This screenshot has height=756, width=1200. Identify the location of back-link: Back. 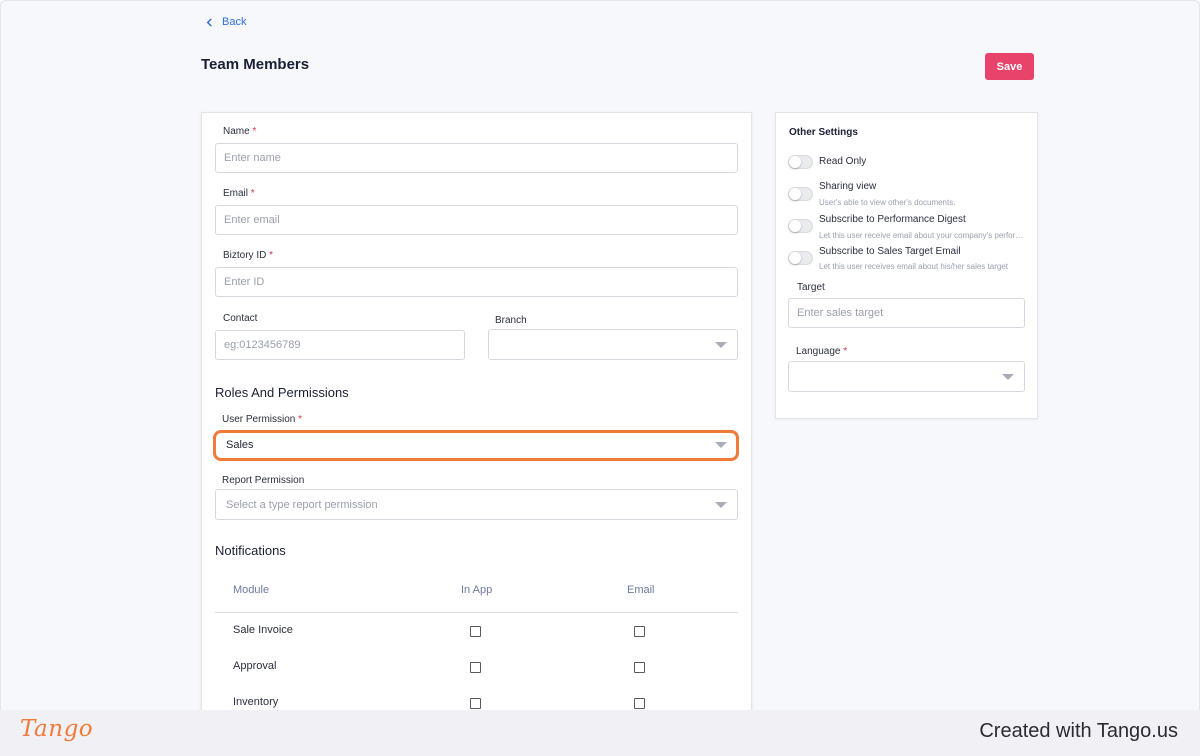
(225, 22).